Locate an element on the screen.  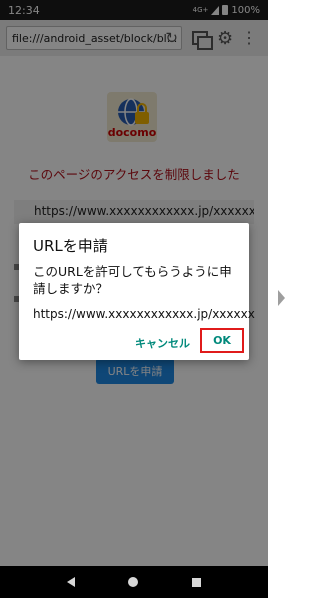
dialog-message: このURLを許可してもらうように申請しますか？ is located at coordinates (132, 280).